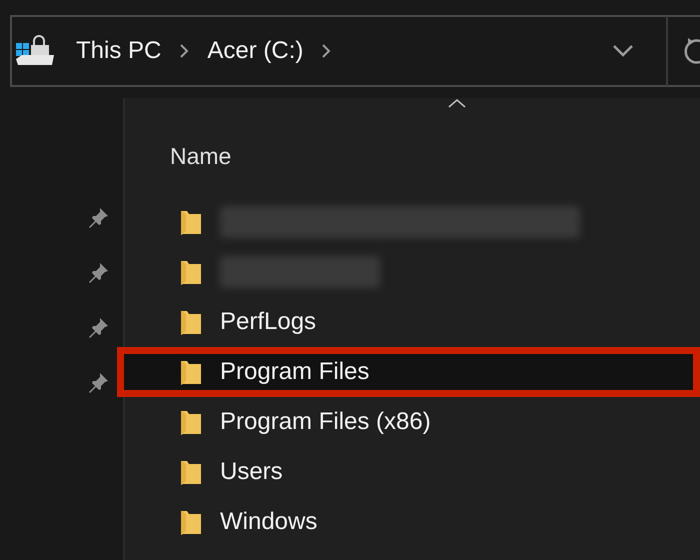 This screenshot has width=700, height=560. Describe the element at coordinates (412, 472) in the screenshot. I see `file-row: Users` at that location.